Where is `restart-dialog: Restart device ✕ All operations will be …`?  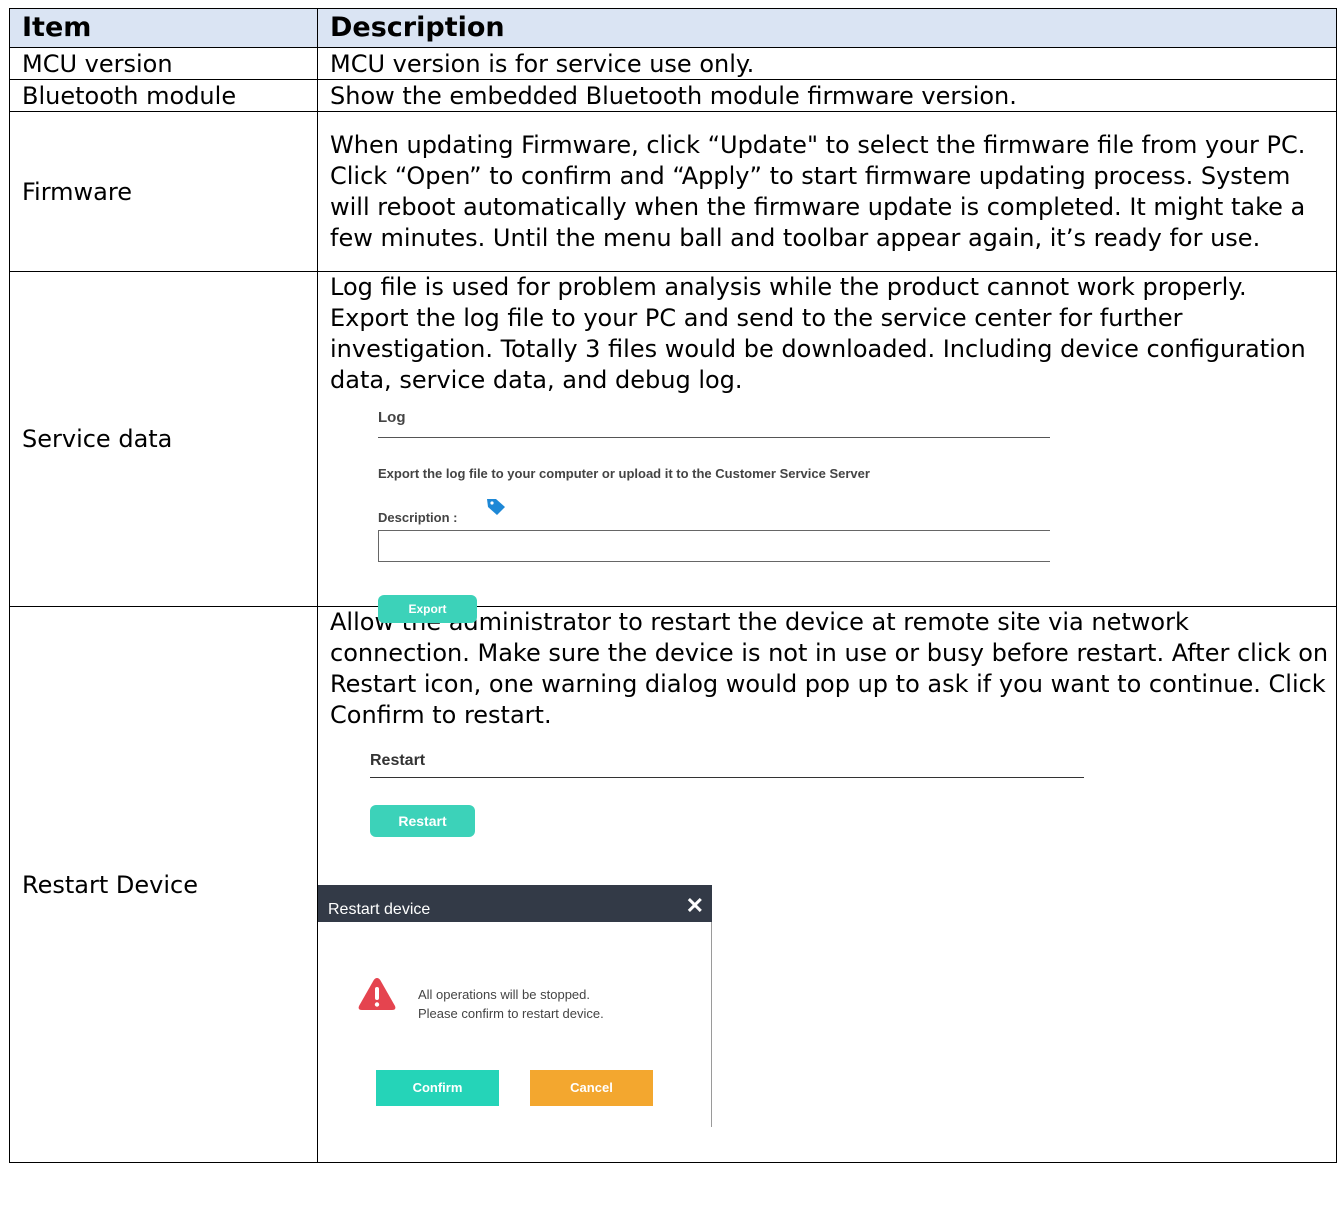 restart-dialog: Restart device ✕ All operations will be … is located at coordinates (515, 1007).